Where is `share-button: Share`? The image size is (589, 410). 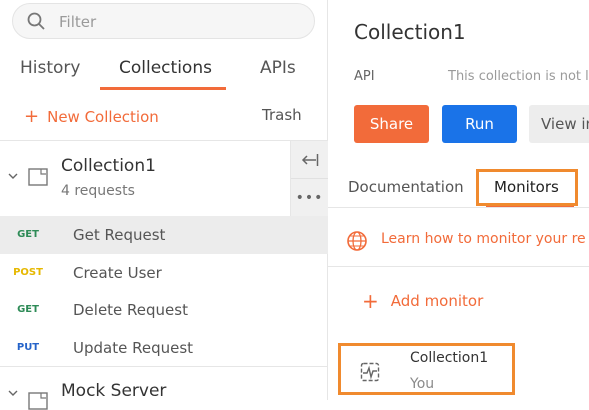
share-button: Share is located at coordinates (391, 124).